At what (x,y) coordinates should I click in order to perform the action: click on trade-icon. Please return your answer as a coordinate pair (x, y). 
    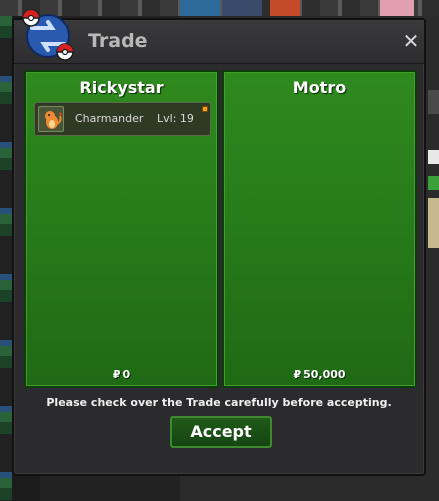
    Looking at the image, I should click on (49, 35).